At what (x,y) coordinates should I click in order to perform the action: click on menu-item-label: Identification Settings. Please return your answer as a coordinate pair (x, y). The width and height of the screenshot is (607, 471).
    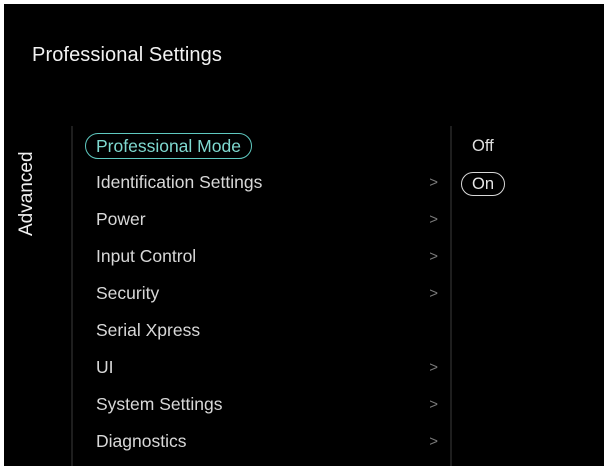
    Looking at the image, I should click on (179, 182).